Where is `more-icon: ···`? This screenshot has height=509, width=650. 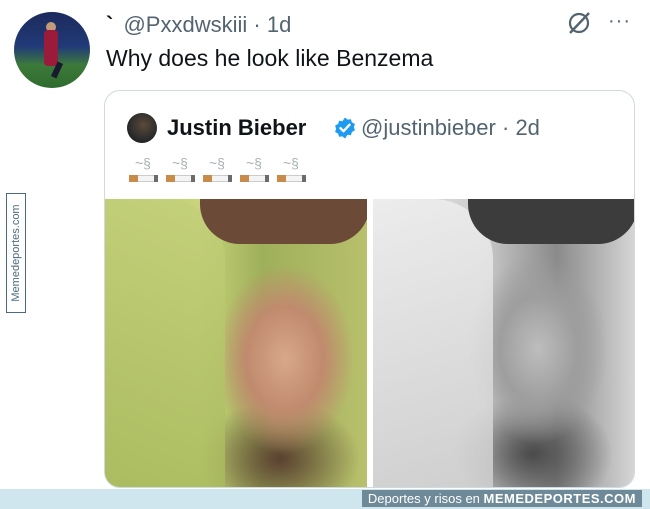
more-icon: ··· is located at coordinates (619, 21).